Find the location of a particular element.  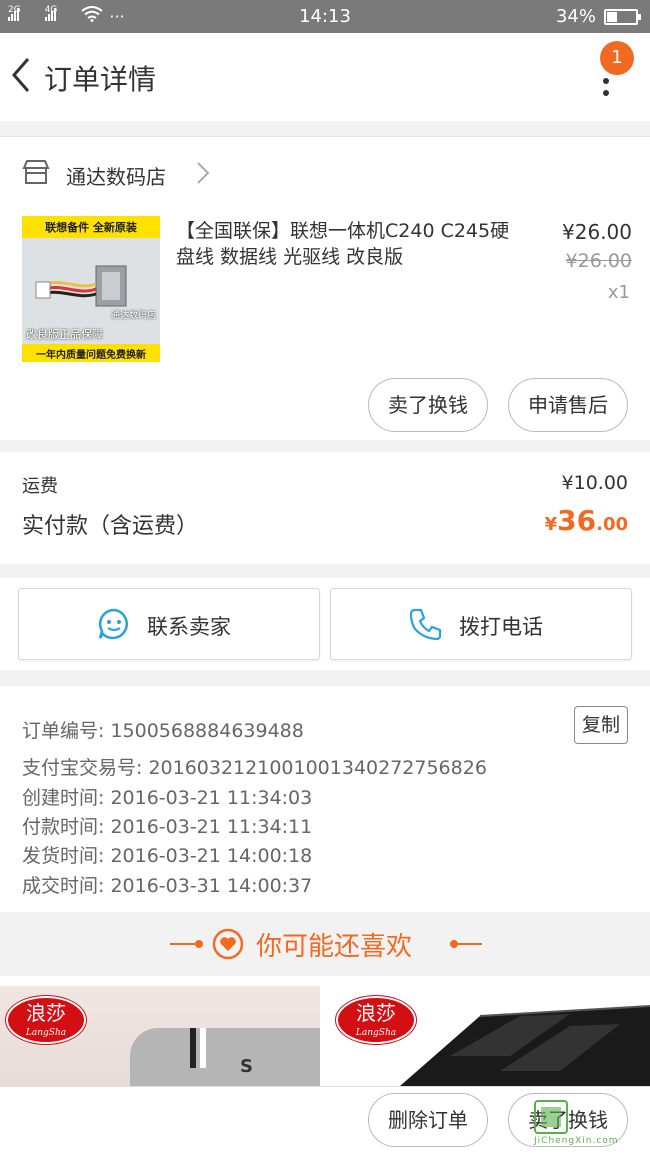

page-title: 订单详情 is located at coordinates (100, 79).